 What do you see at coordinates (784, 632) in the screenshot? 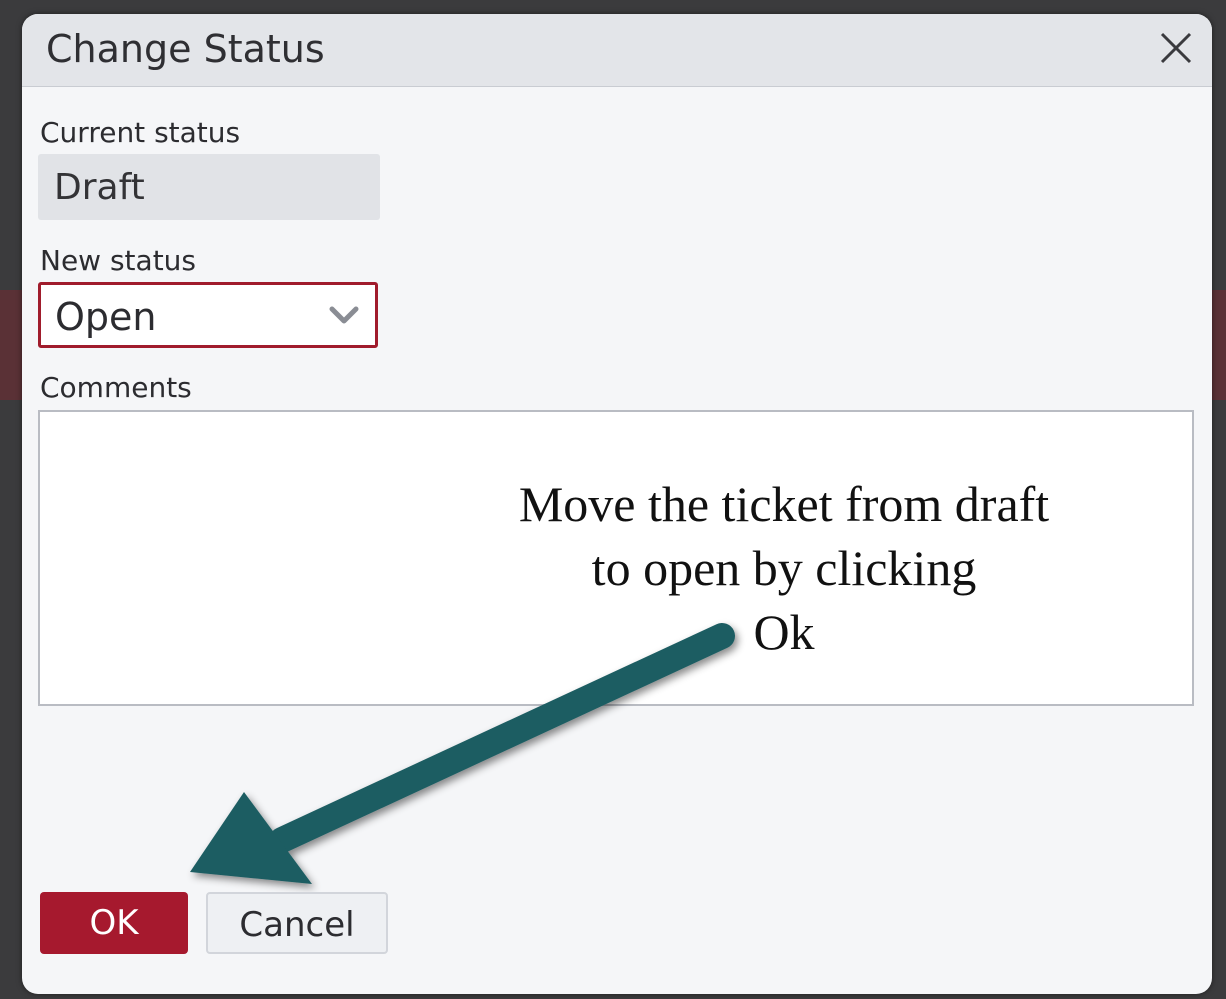
I see `annotation-line-3: Ok` at bounding box center [784, 632].